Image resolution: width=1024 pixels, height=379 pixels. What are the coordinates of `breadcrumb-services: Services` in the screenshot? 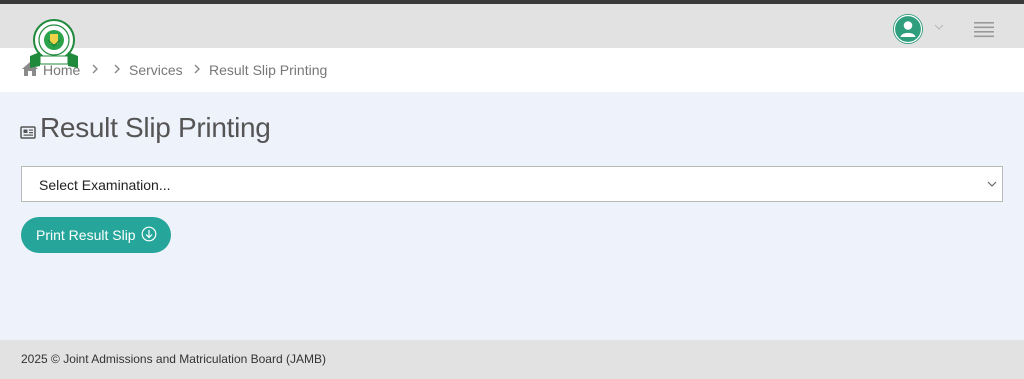 It's located at (156, 70).